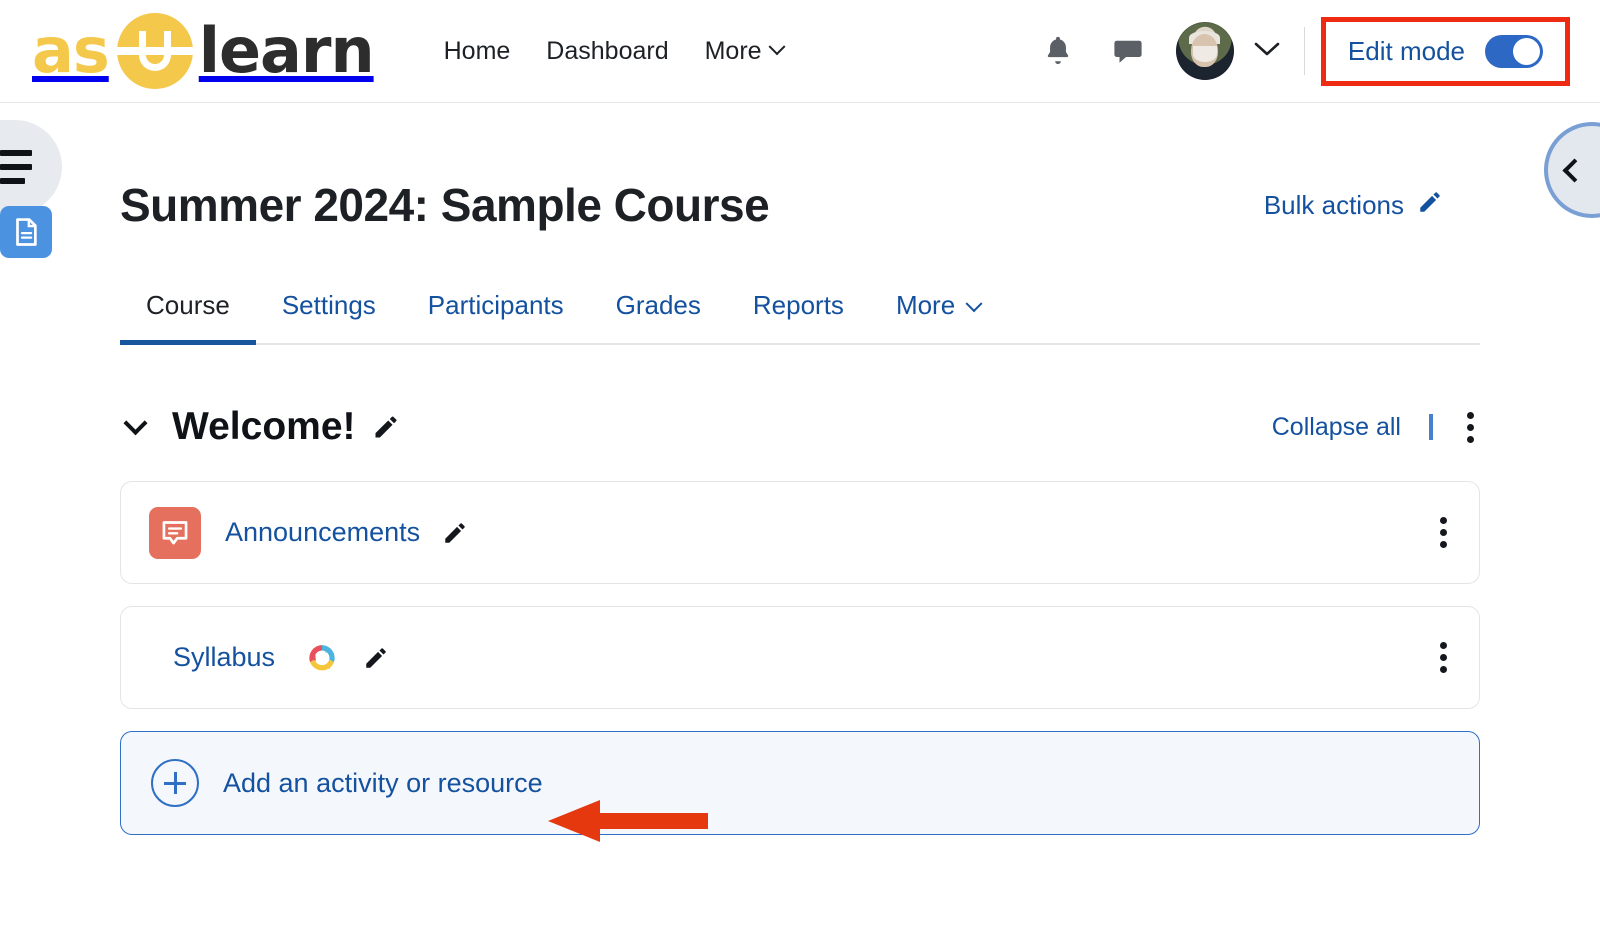 The width and height of the screenshot is (1600, 935). What do you see at coordinates (1431, 427) in the screenshot?
I see `text-cursor-indicator` at bounding box center [1431, 427].